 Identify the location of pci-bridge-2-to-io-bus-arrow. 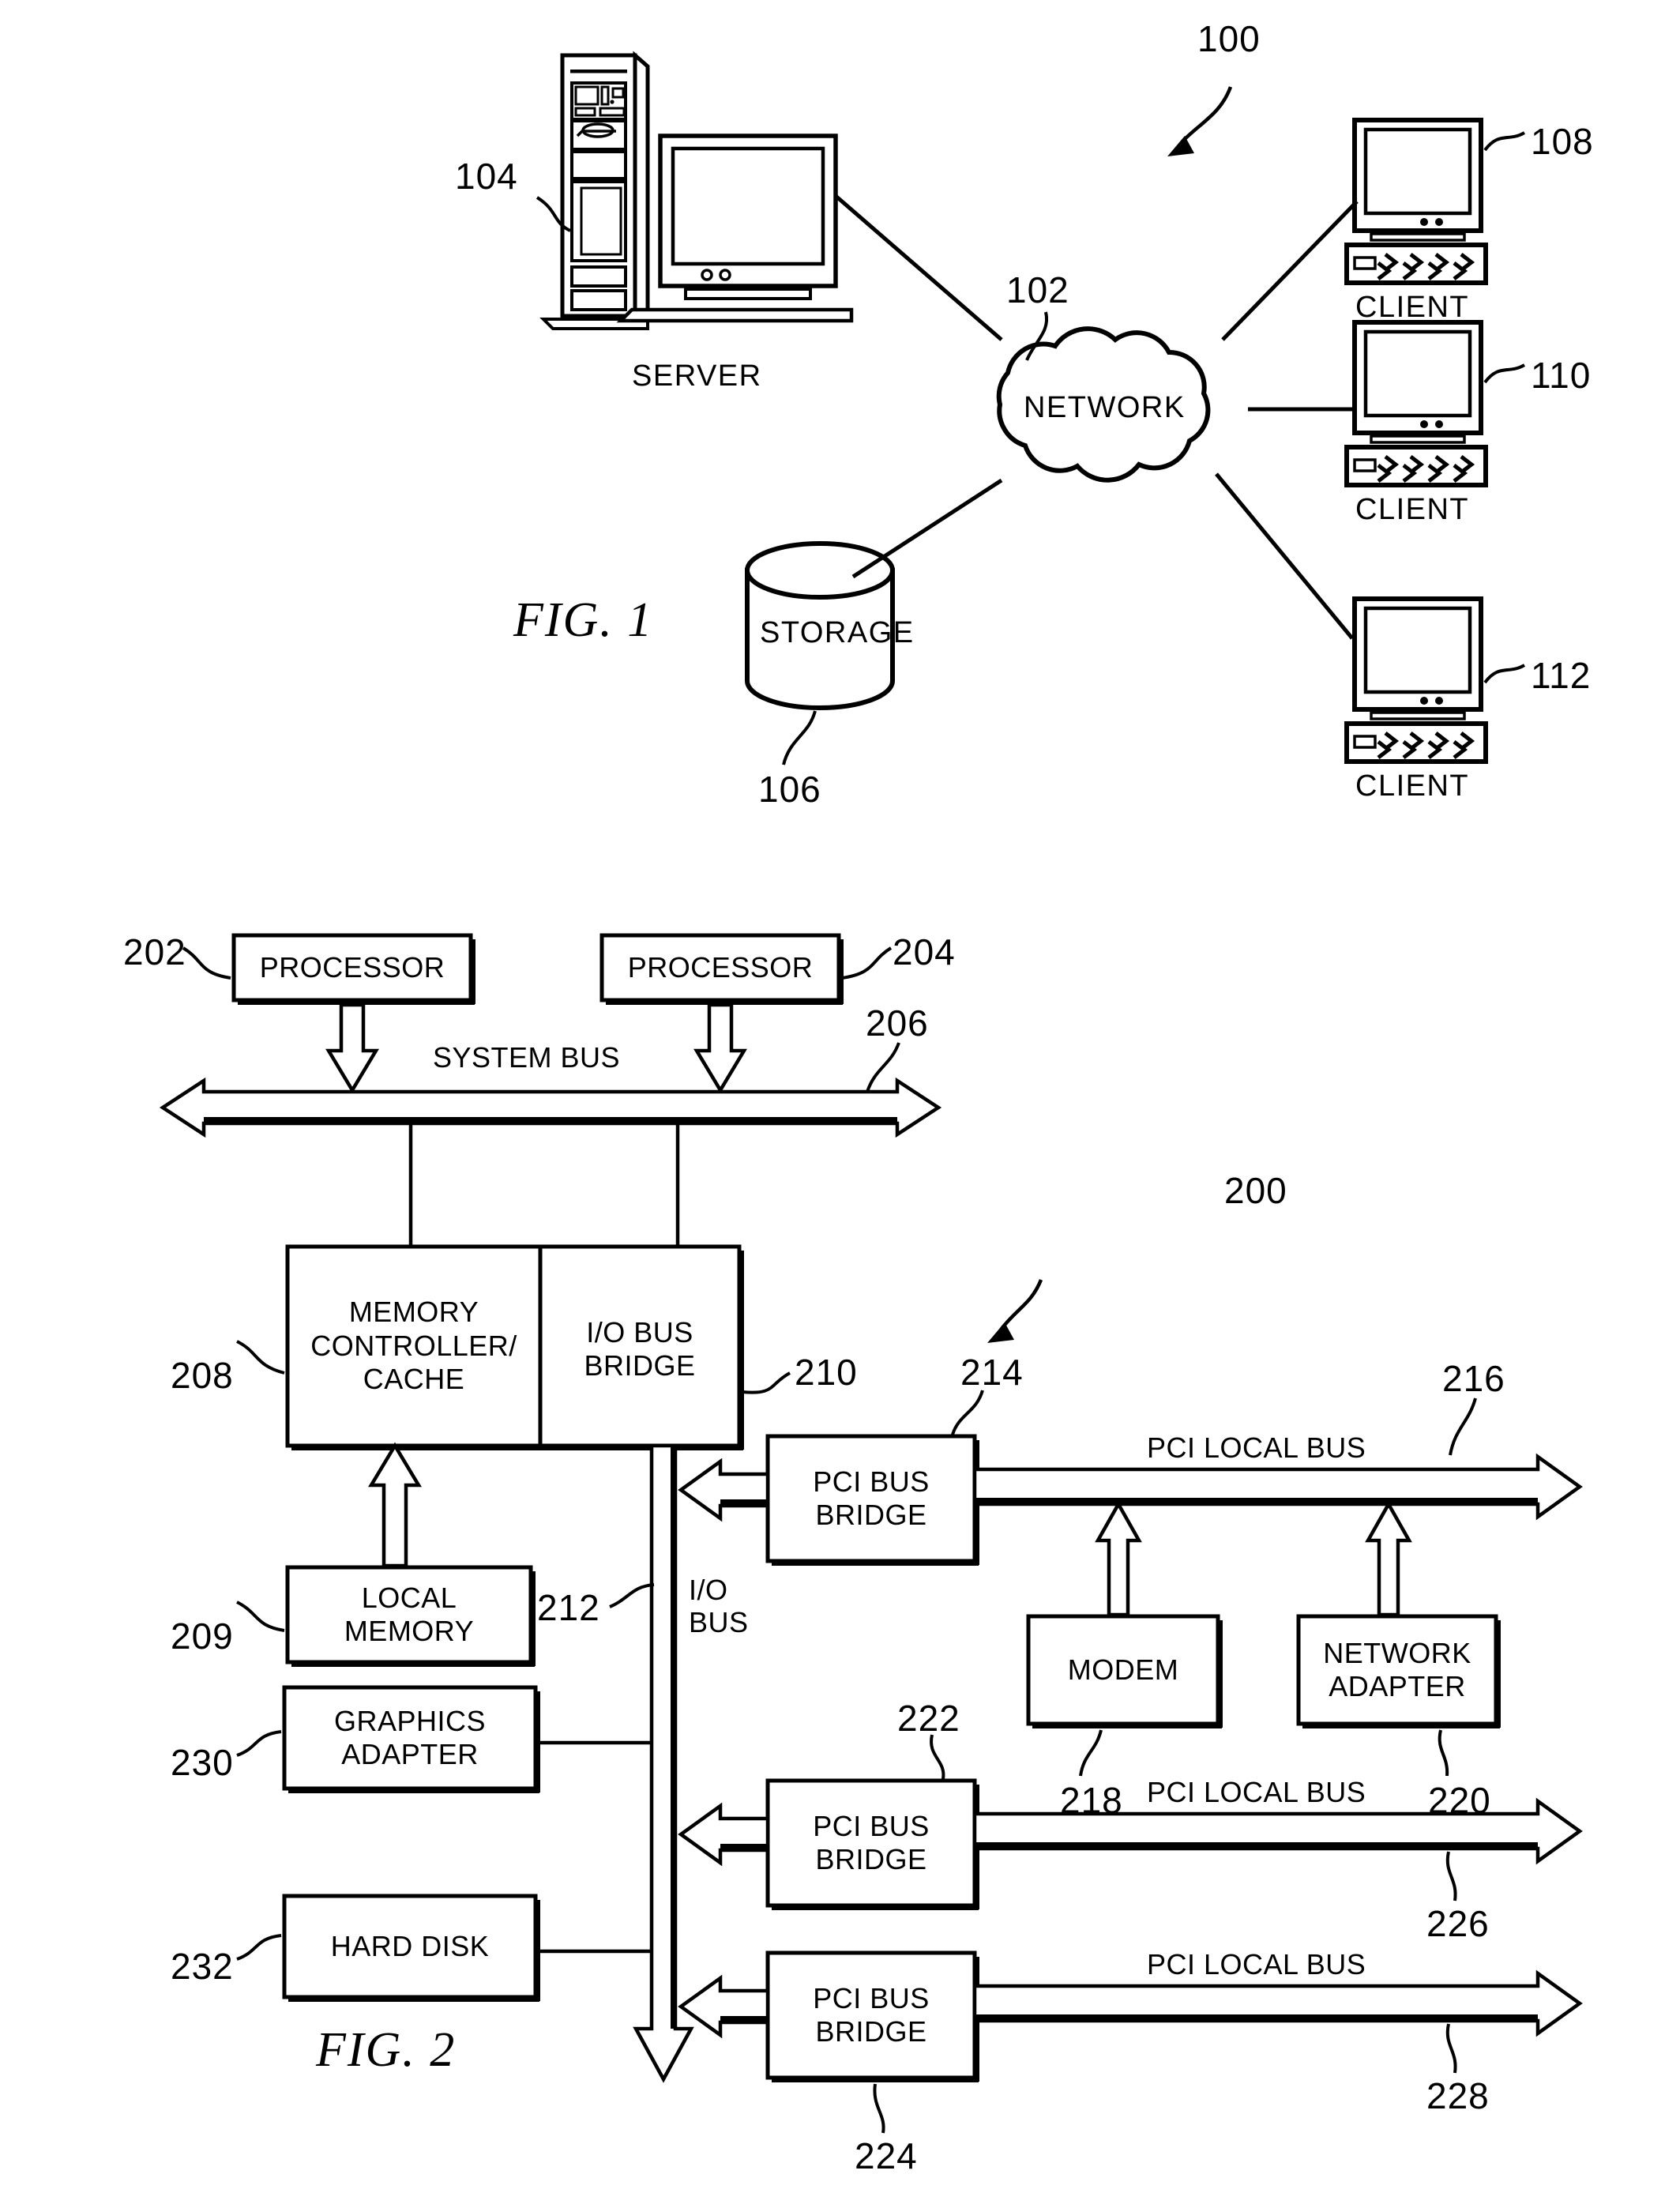
(724, 1834).